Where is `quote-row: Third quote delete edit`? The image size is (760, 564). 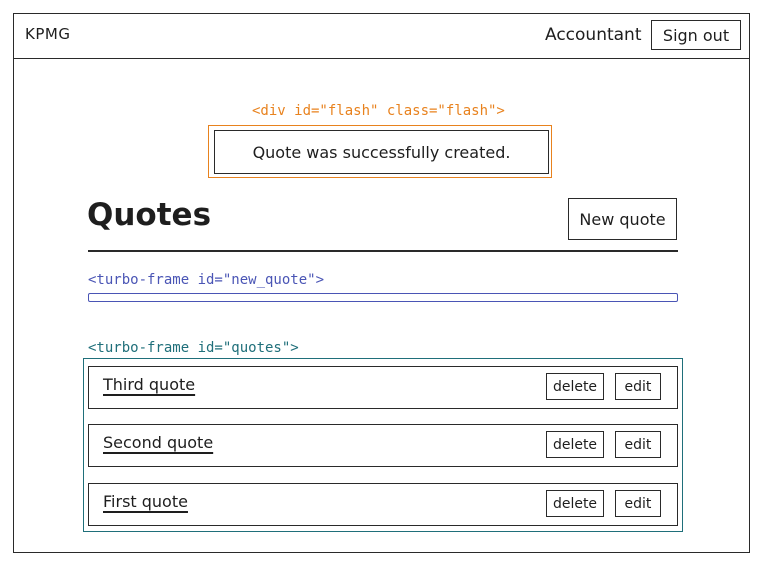
quote-row: Third quote delete edit is located at coordinates (383, 387).